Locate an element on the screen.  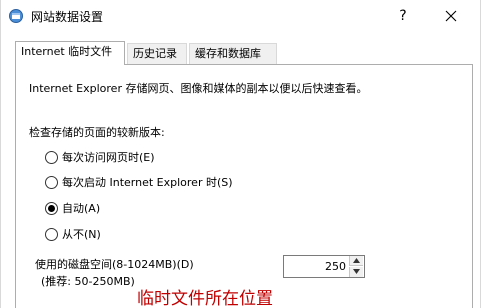
radio-label: 自动(A) is located at coordinates (81, 208).